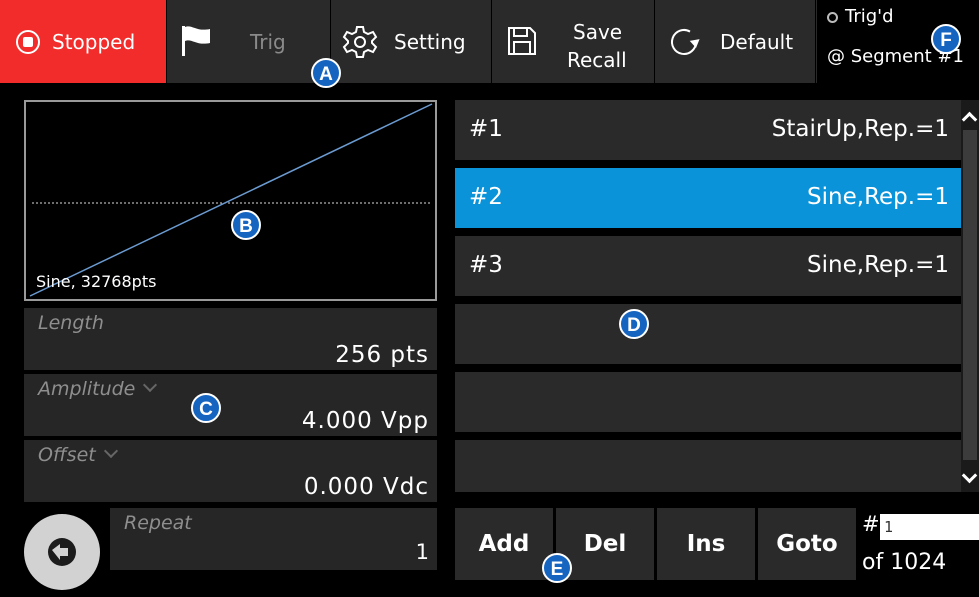 The width and height of the screenshot is (979, 597). I want to click on waveform-preview: Sine, 32768pts, so click(230, 200).